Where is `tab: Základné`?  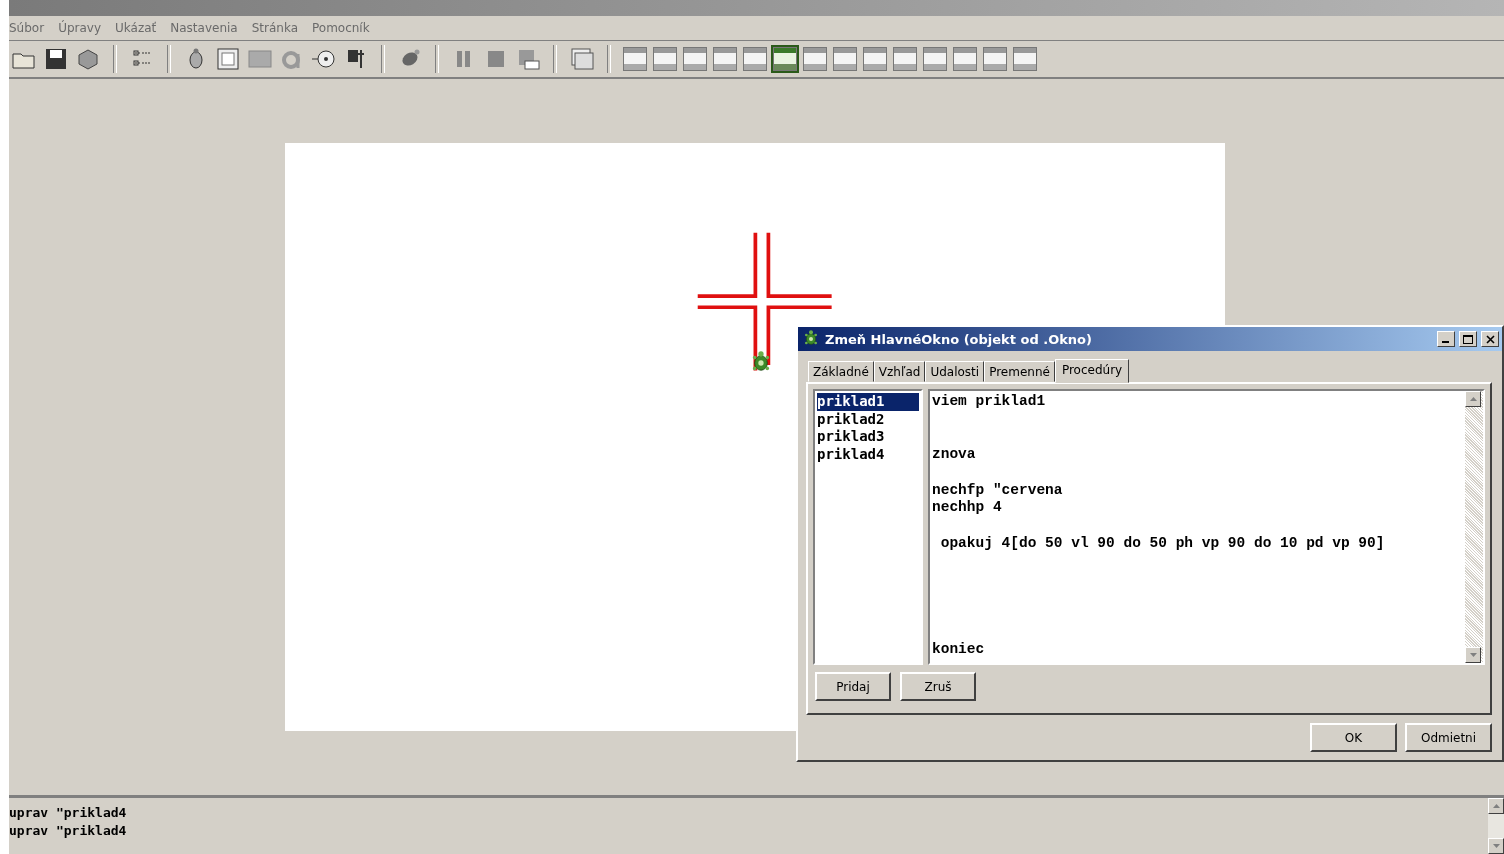 tab: Základné is located at coordinates (841, 371).